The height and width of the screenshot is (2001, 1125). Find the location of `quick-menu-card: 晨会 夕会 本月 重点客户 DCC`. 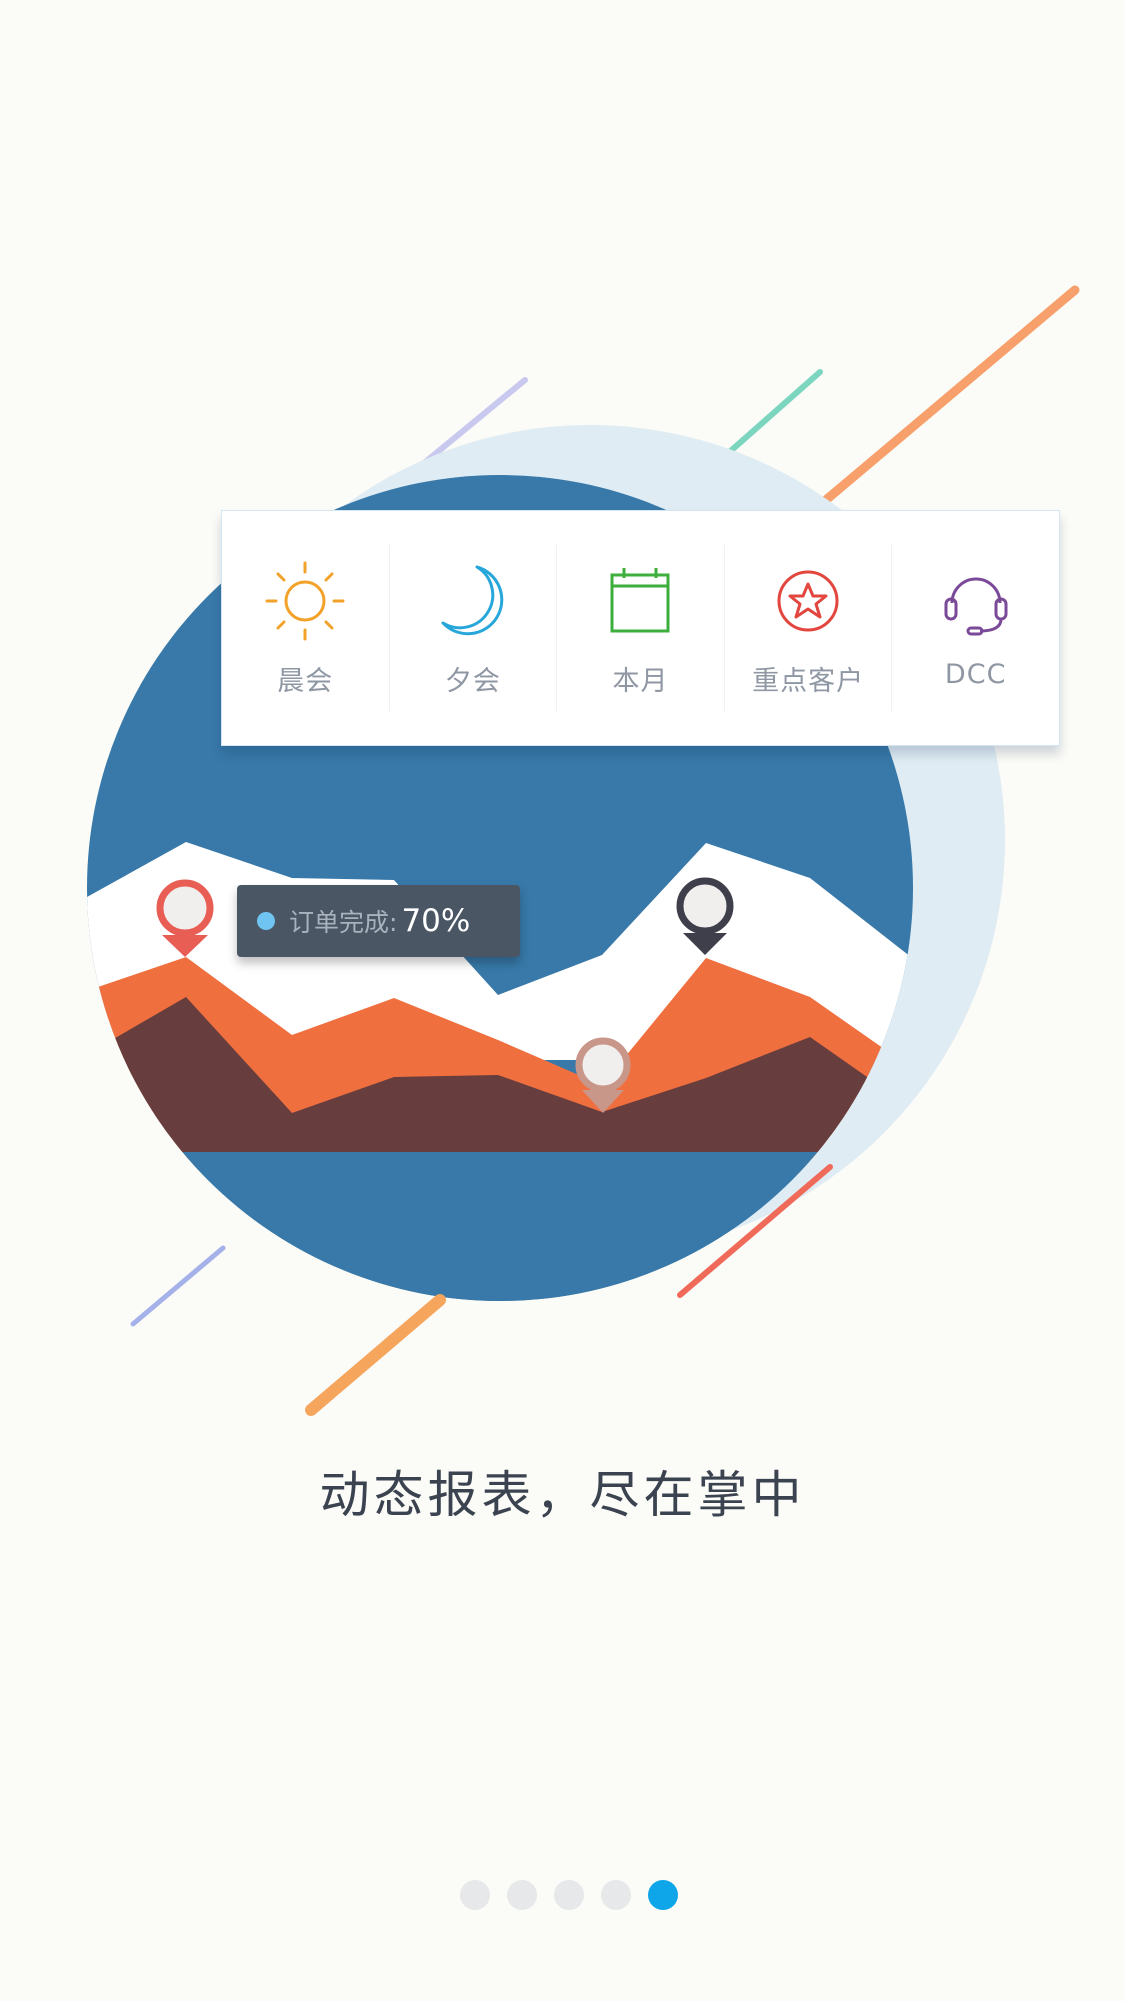

quick-menu-card: 晨会 夕会 本月 重点客户 DCC is located at coordinates (640, 628).